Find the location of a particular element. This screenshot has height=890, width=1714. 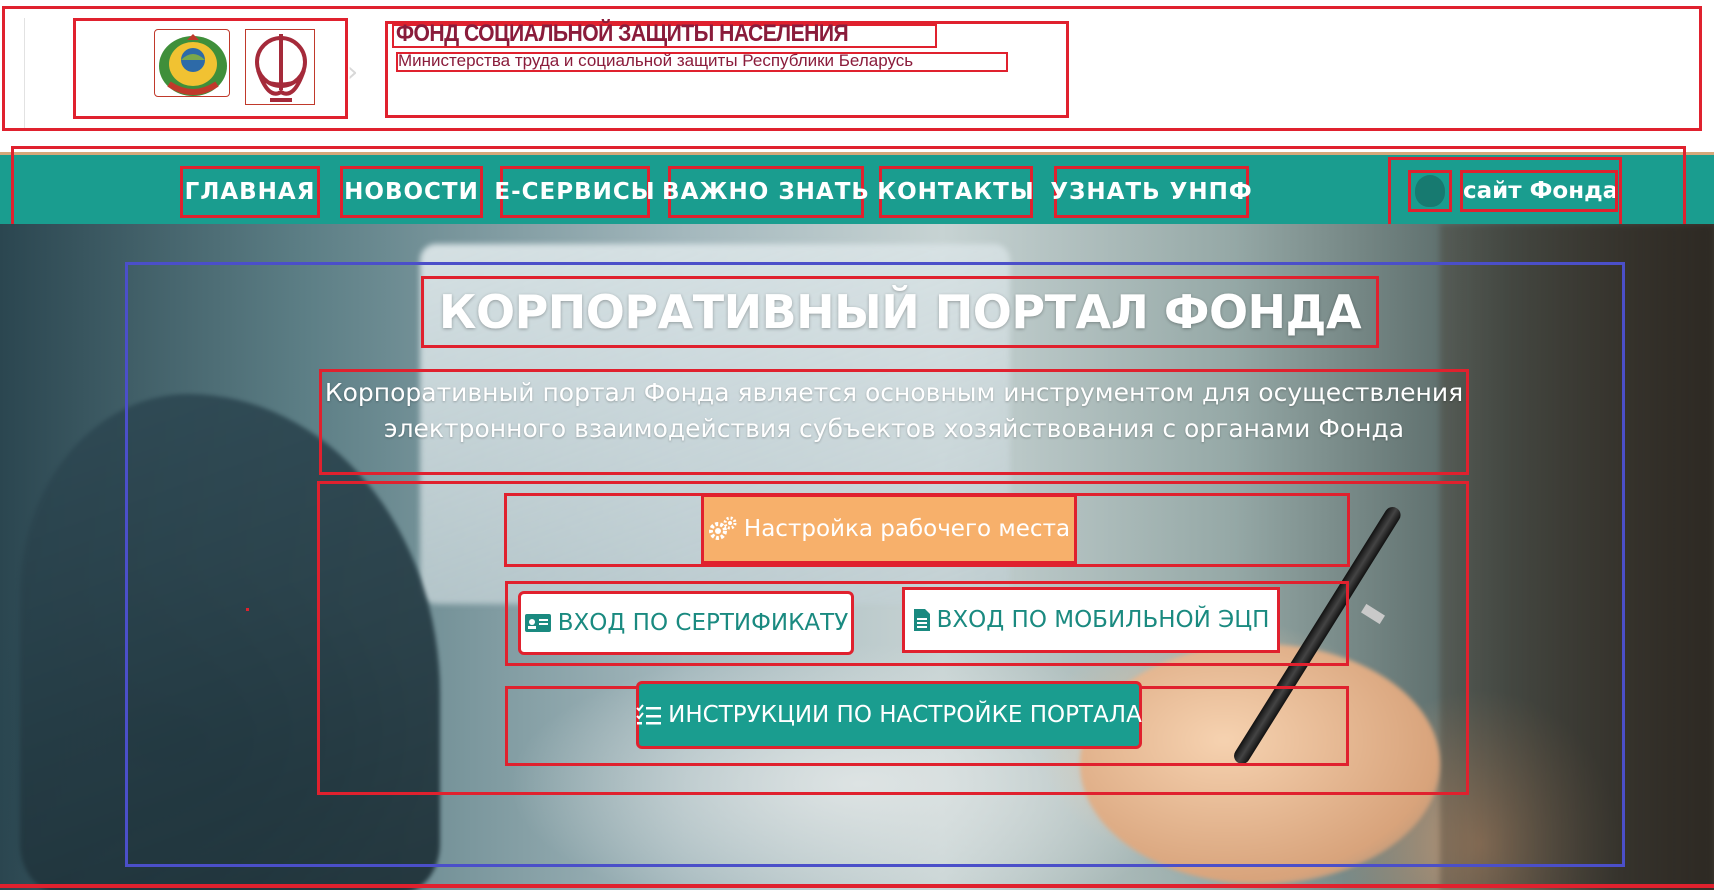

bottom-border is located at coordinates (857, 886).